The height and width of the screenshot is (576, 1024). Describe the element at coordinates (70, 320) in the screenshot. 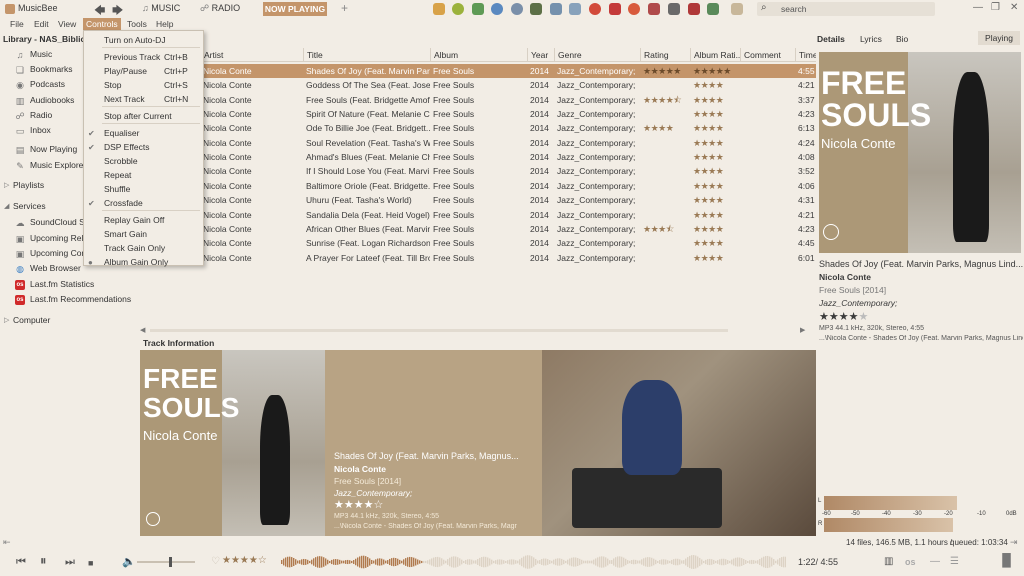

I see `sidebar-computer: ▷ Computer` at that location.